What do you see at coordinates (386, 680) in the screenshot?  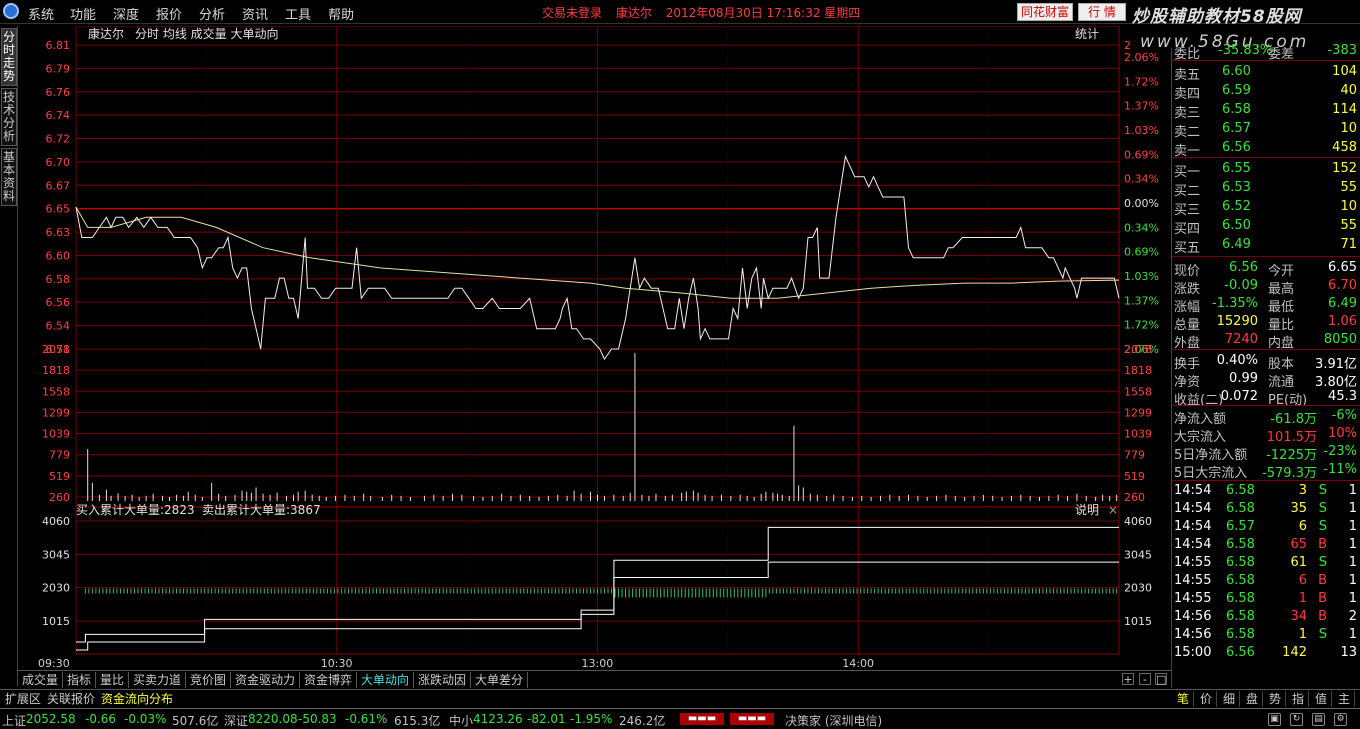 I see `indicator-tab: 大单动向` at bounding box center [386, 680].